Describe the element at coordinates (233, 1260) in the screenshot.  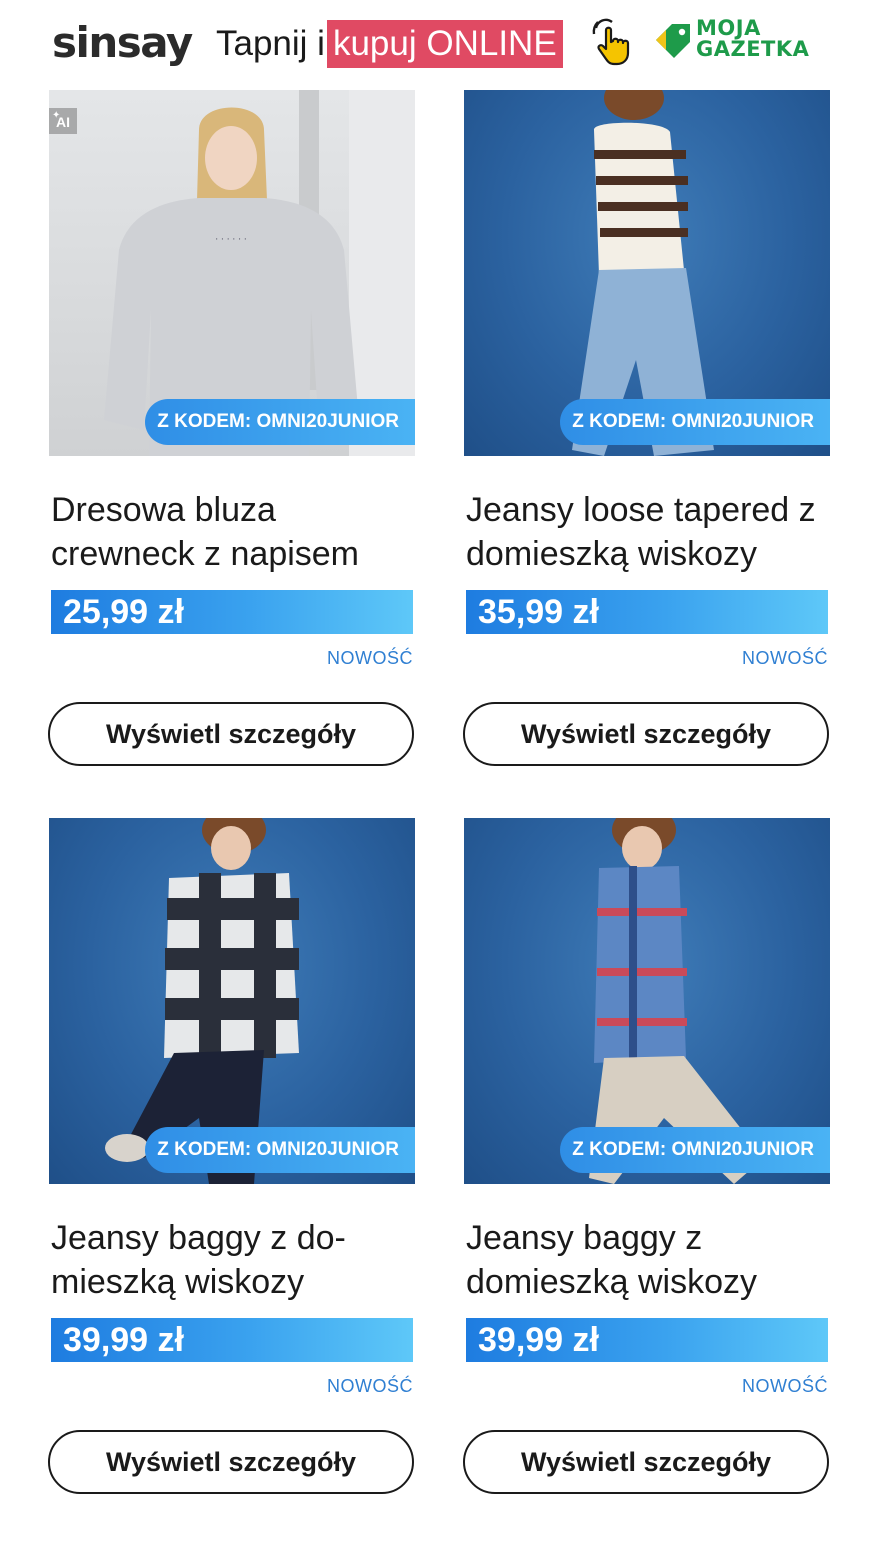
I see `product-title: Jeansy baggy z do-mieszką wiskozy` at that location.